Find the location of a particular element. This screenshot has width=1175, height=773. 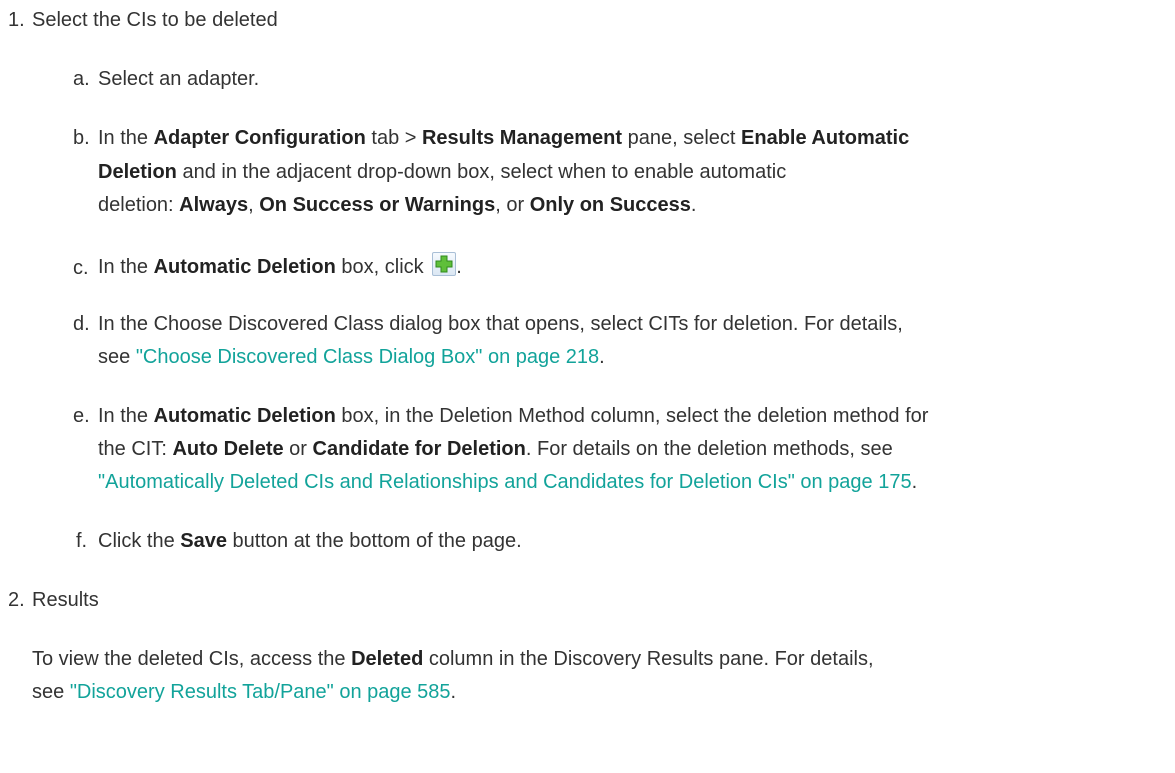

discovery-results-link: "Discovery Results Tab/Pane" on page 585 is located at coordinates (260, 692).